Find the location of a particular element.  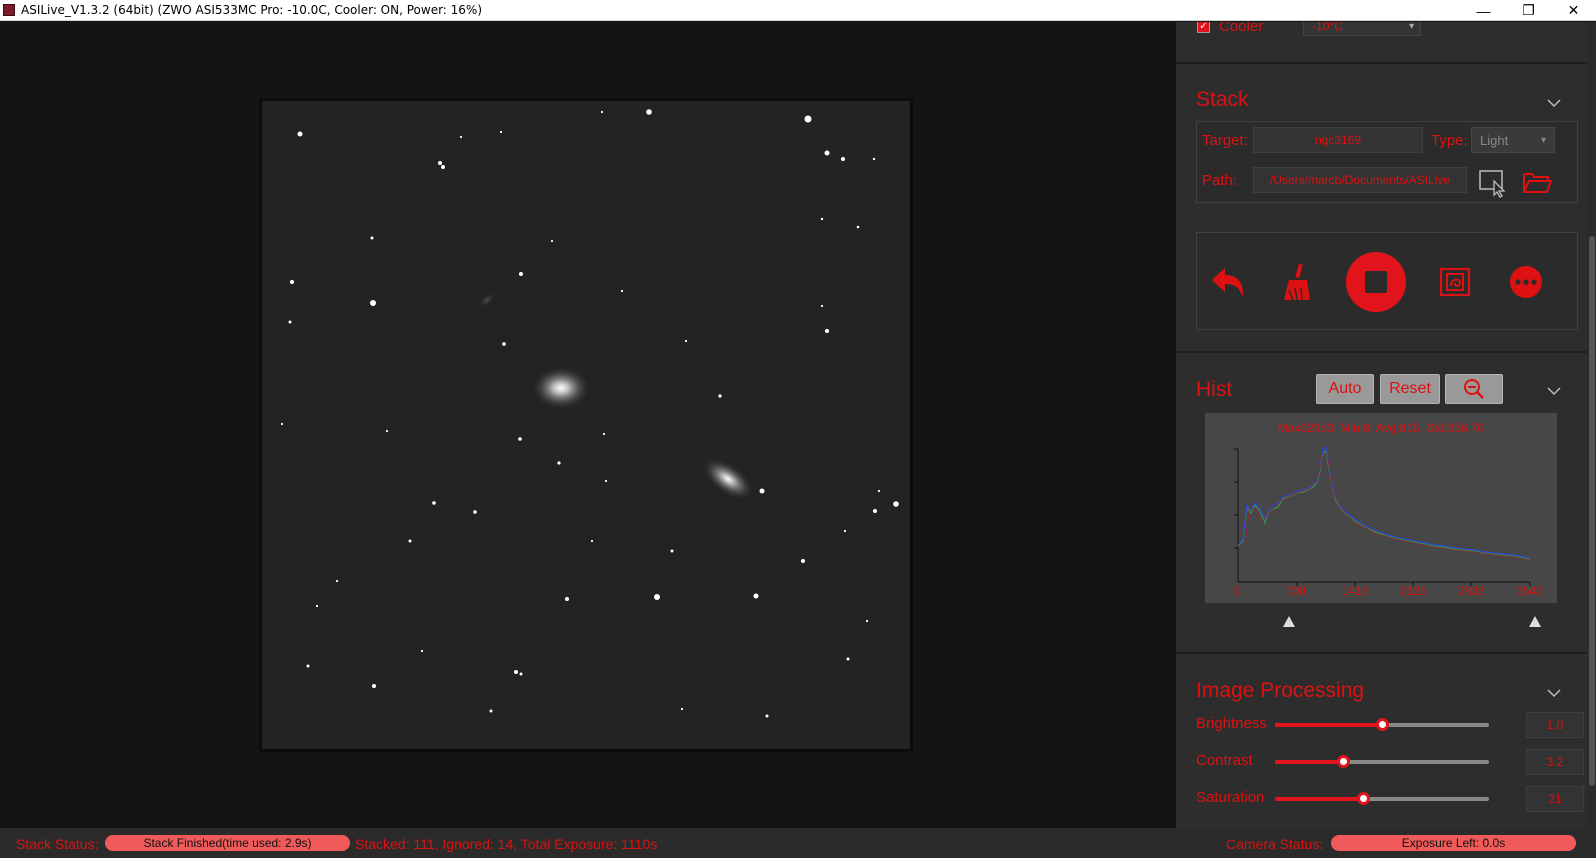

undo-icon is located at coordinates (1228, 282).